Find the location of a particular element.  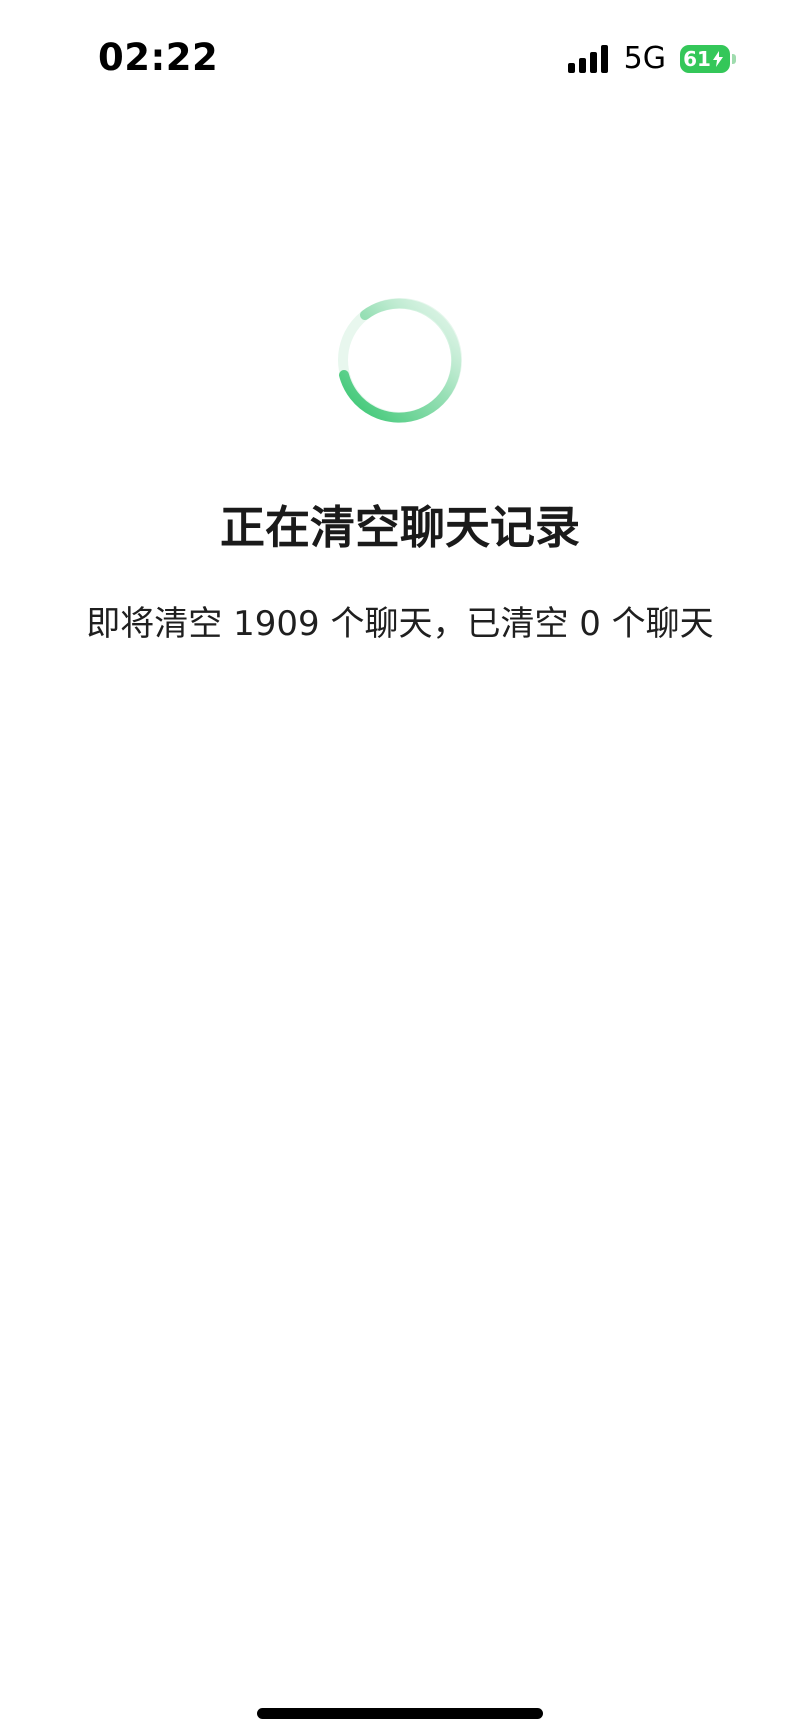

page-title: 正在清空聊天记录 is located at coordinates (399, 527).